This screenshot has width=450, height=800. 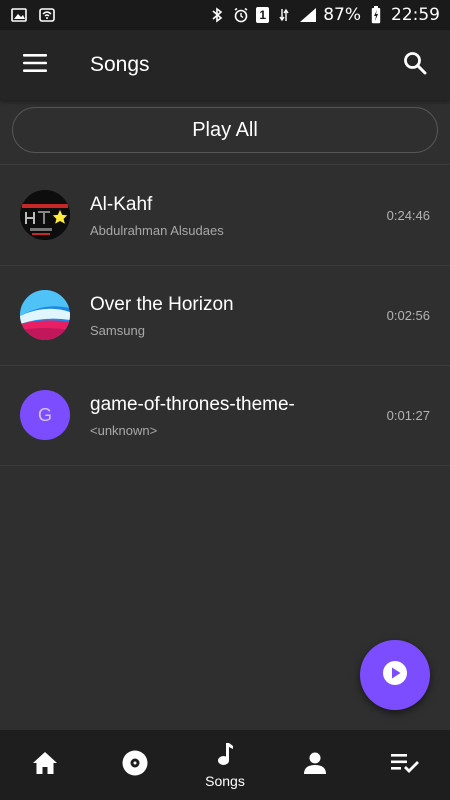 What do you see at coordinates (308, 15) in the screenshot?
I see `signal-icon` at bounding box center [308, 15].